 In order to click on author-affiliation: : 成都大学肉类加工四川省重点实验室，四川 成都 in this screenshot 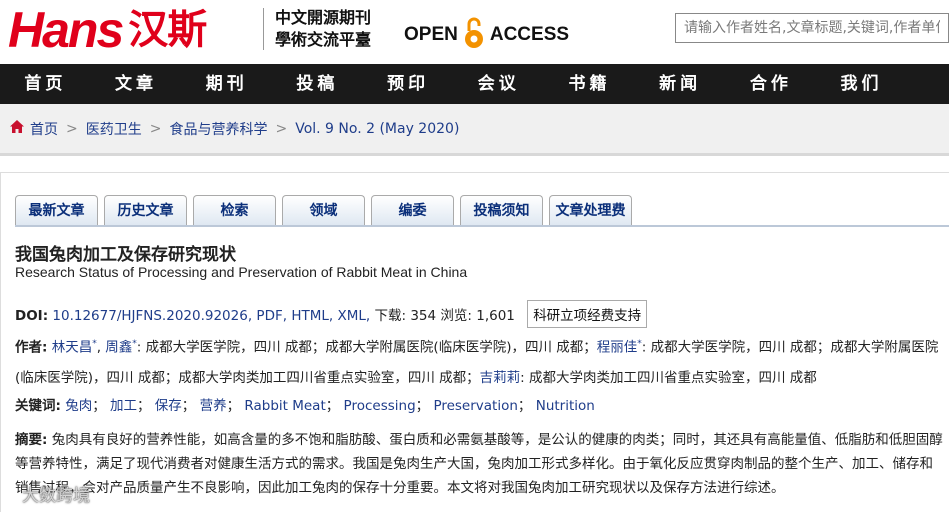, I will do `click(668, 377)`.